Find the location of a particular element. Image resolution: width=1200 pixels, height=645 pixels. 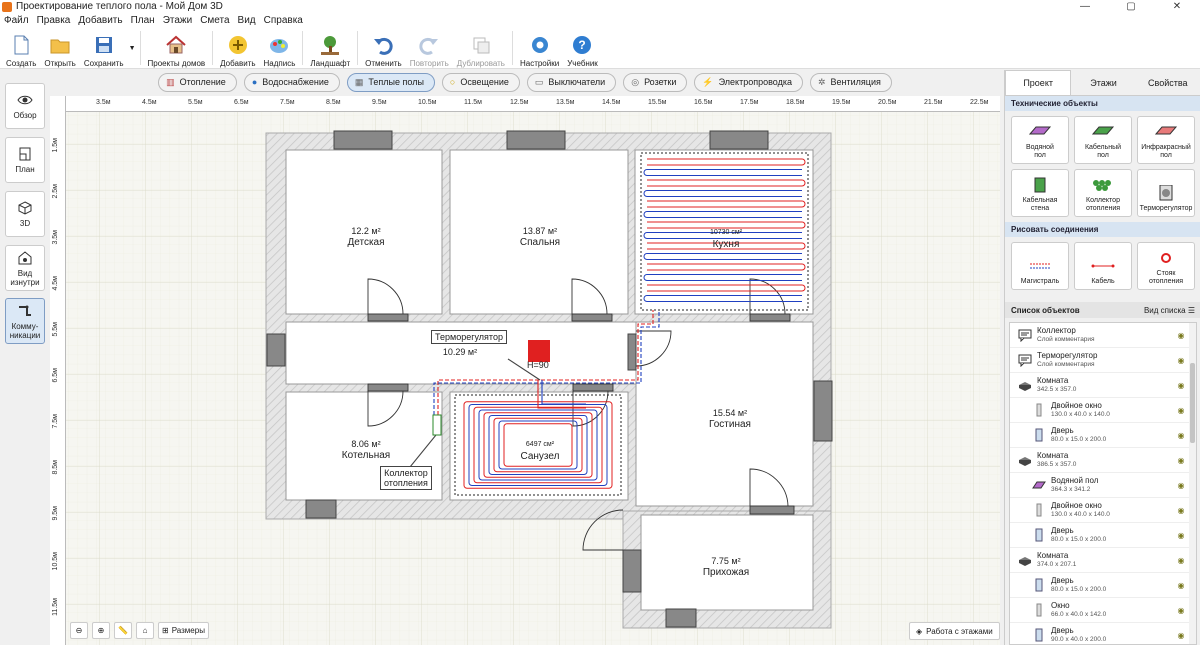

object-list-item: Коллектор Слой комментария ◉ is located at coordinates (1103, 335).